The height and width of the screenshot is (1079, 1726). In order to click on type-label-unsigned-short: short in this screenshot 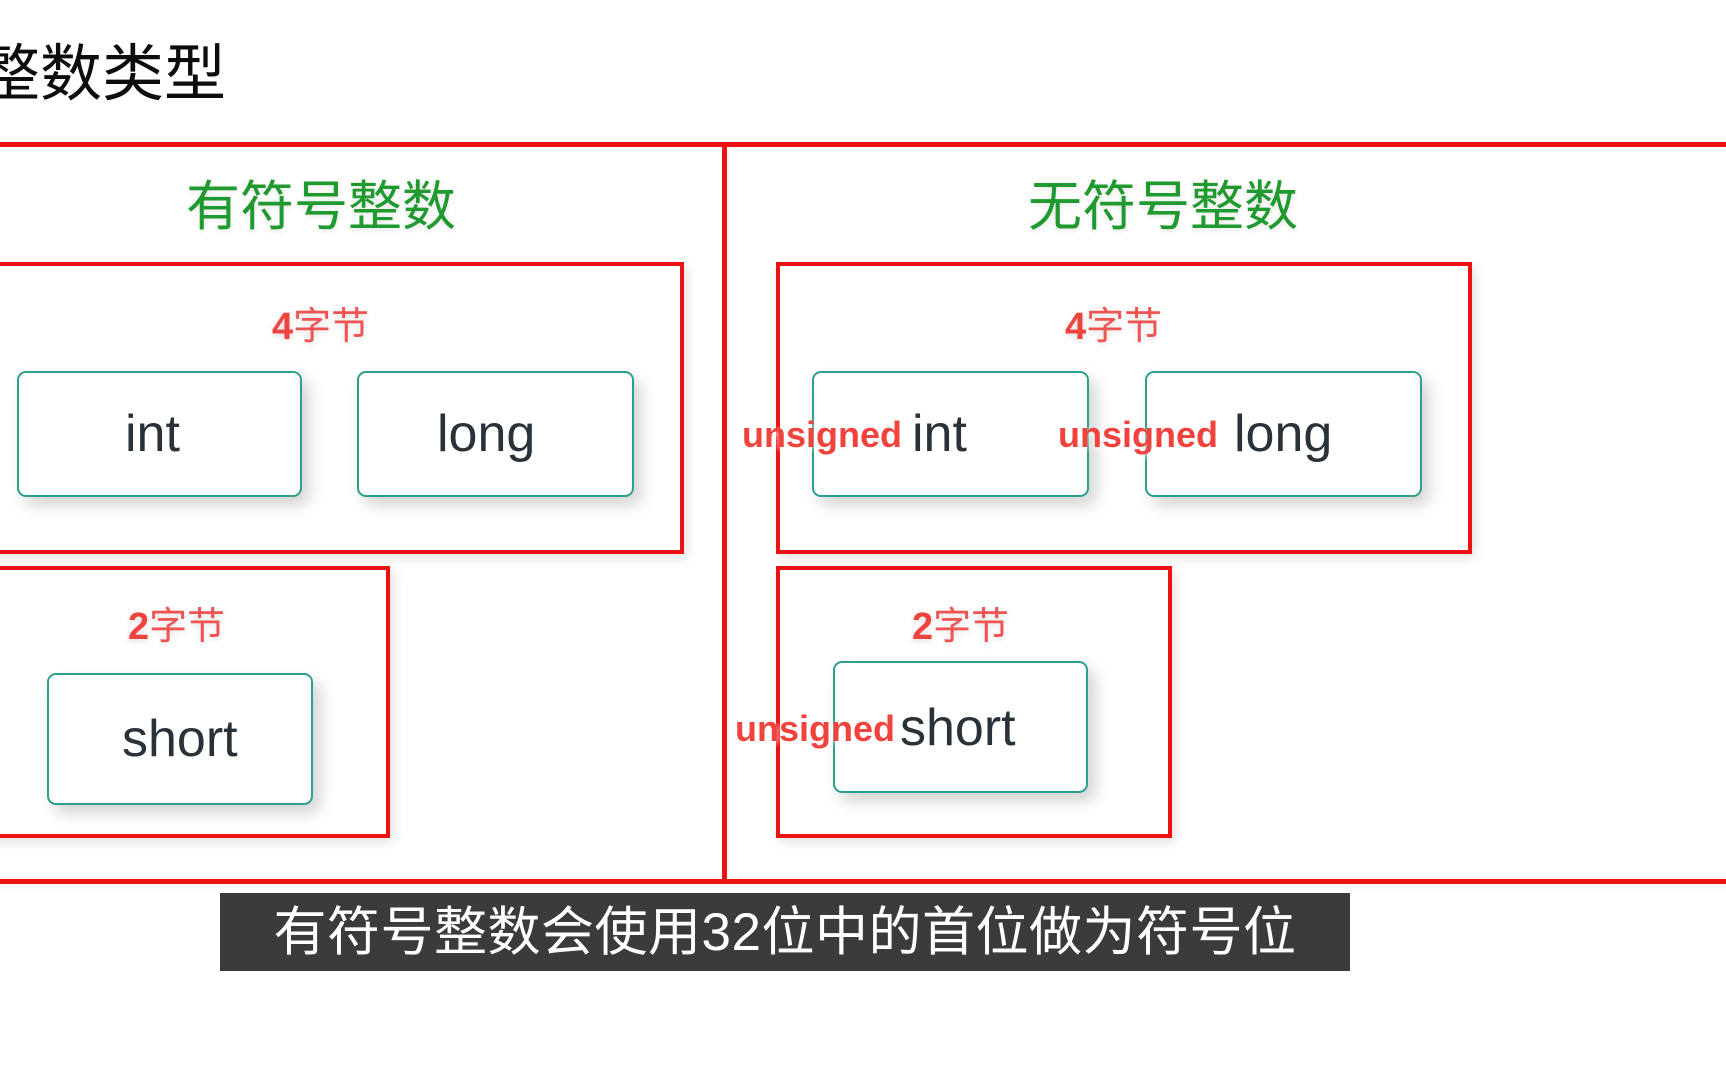, I will do `click(958, 728)`.